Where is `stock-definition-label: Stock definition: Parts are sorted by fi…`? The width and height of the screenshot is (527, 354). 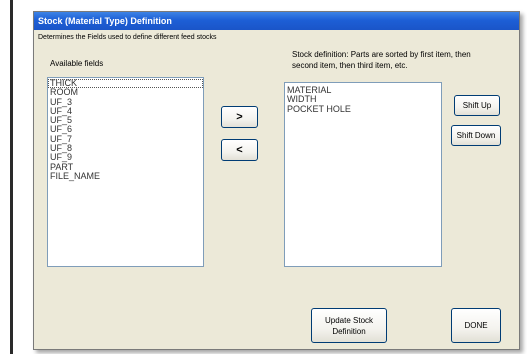
stock-definition-label: Stock definition: Parts are sorted by fi… is located at coordinates (381, 60).